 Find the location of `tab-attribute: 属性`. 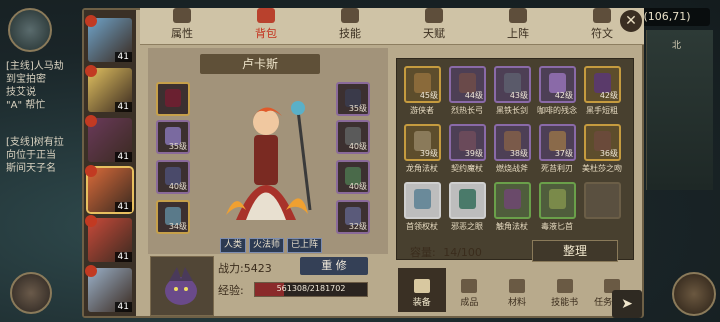

tab-attribute: 属性 is located at coordinates (182, 26).